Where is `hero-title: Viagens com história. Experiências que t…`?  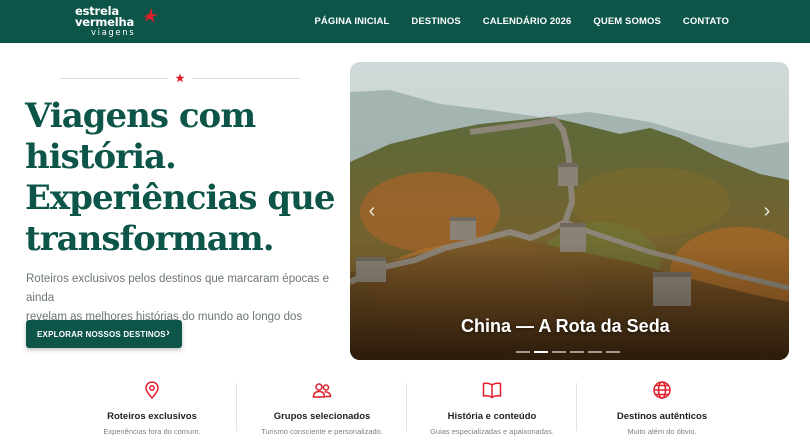
hero-title: Viagens com história. Experiências que t… is located at coordinates (185, 178).